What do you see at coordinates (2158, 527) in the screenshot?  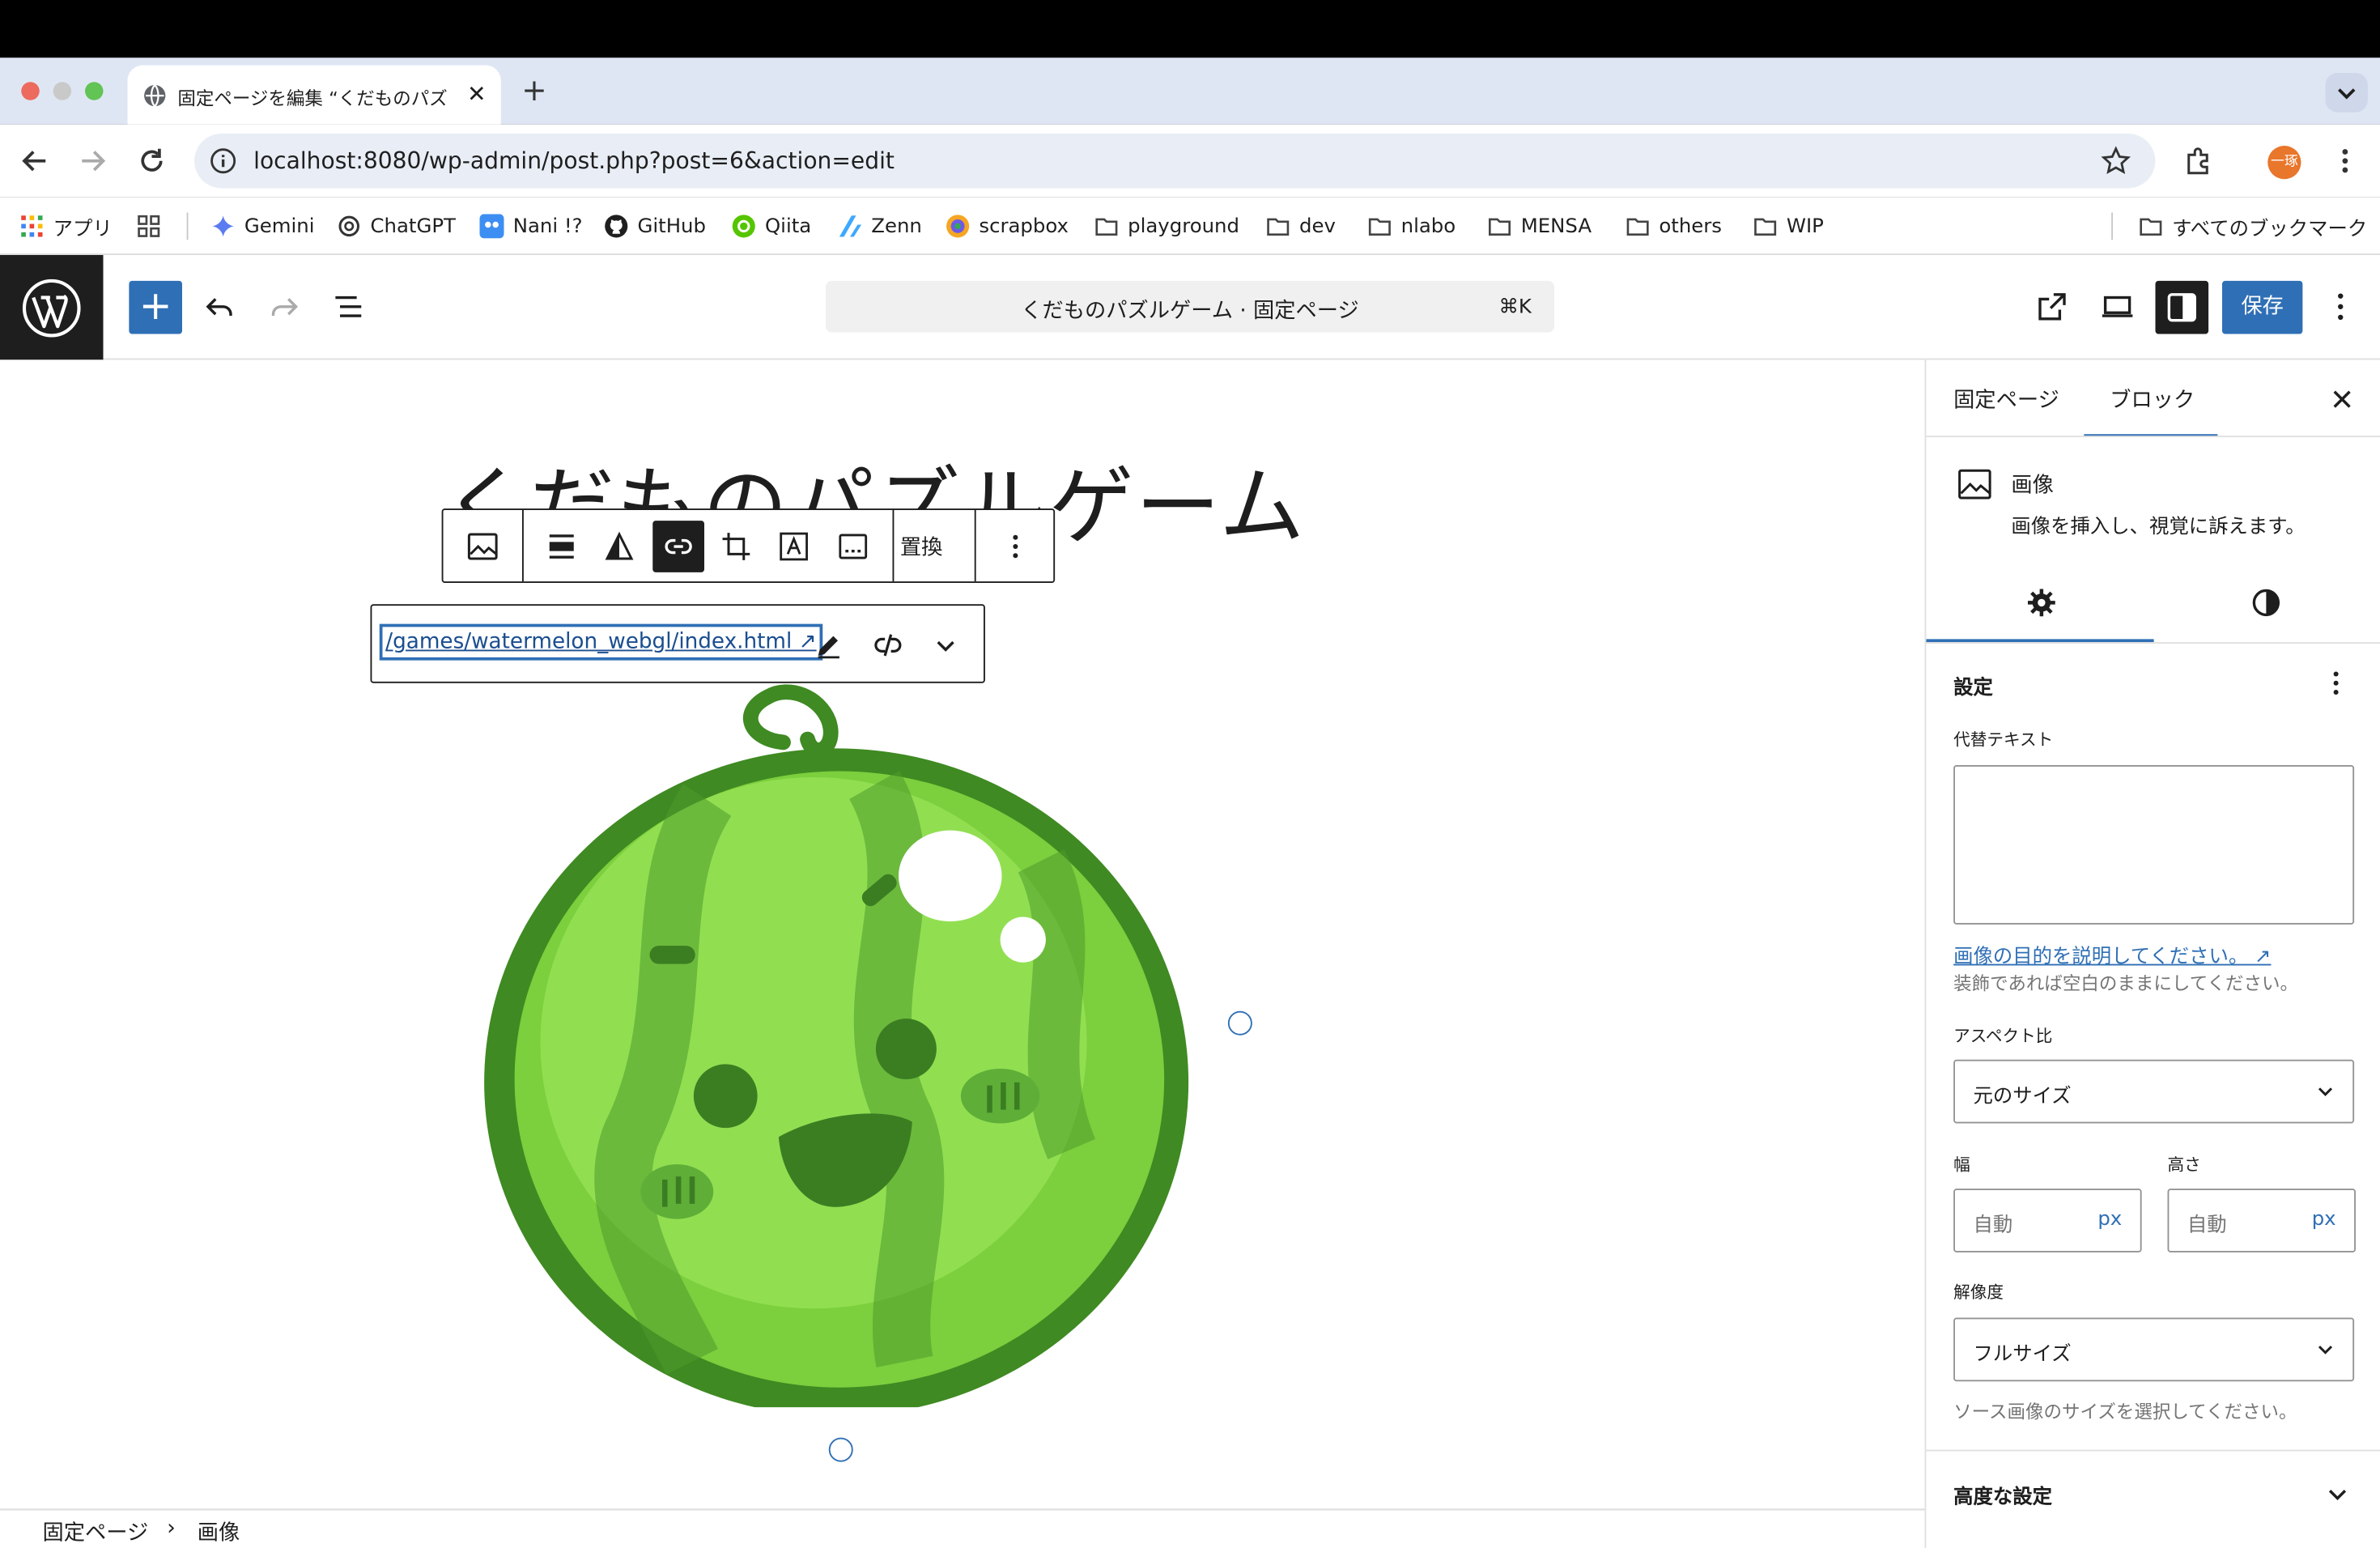 I see `block-card-description: 画像を挿入し、視覚に訴えます。` at bounding box center [2158, 527].